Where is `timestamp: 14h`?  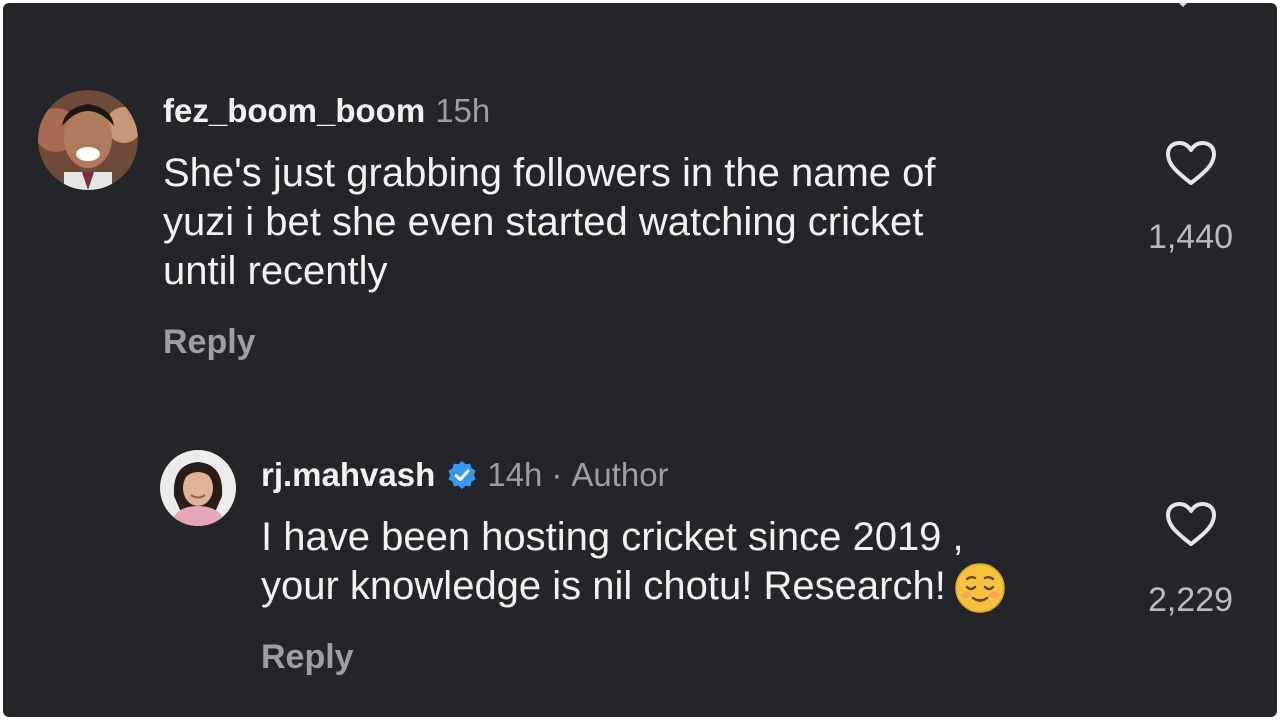
timestamp: 14h is located at coordinates (515, 474).